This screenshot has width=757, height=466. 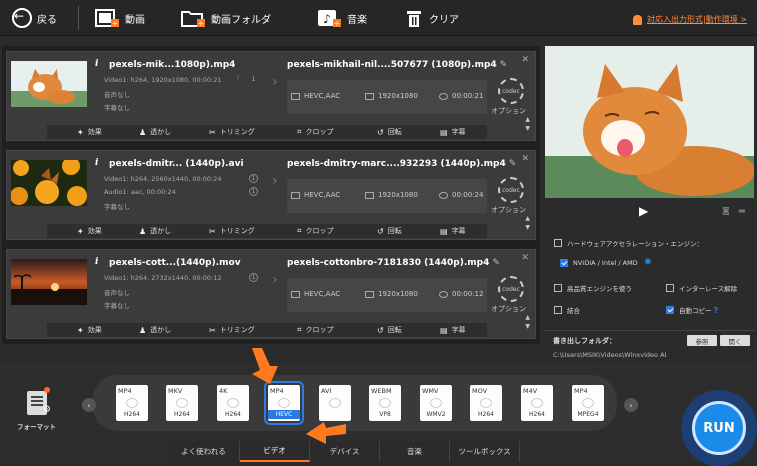 What do you see at coordinates (204, 451) in the screenshot?
I see `tab-popular: よく使われる` at bounding box center [204, 451].